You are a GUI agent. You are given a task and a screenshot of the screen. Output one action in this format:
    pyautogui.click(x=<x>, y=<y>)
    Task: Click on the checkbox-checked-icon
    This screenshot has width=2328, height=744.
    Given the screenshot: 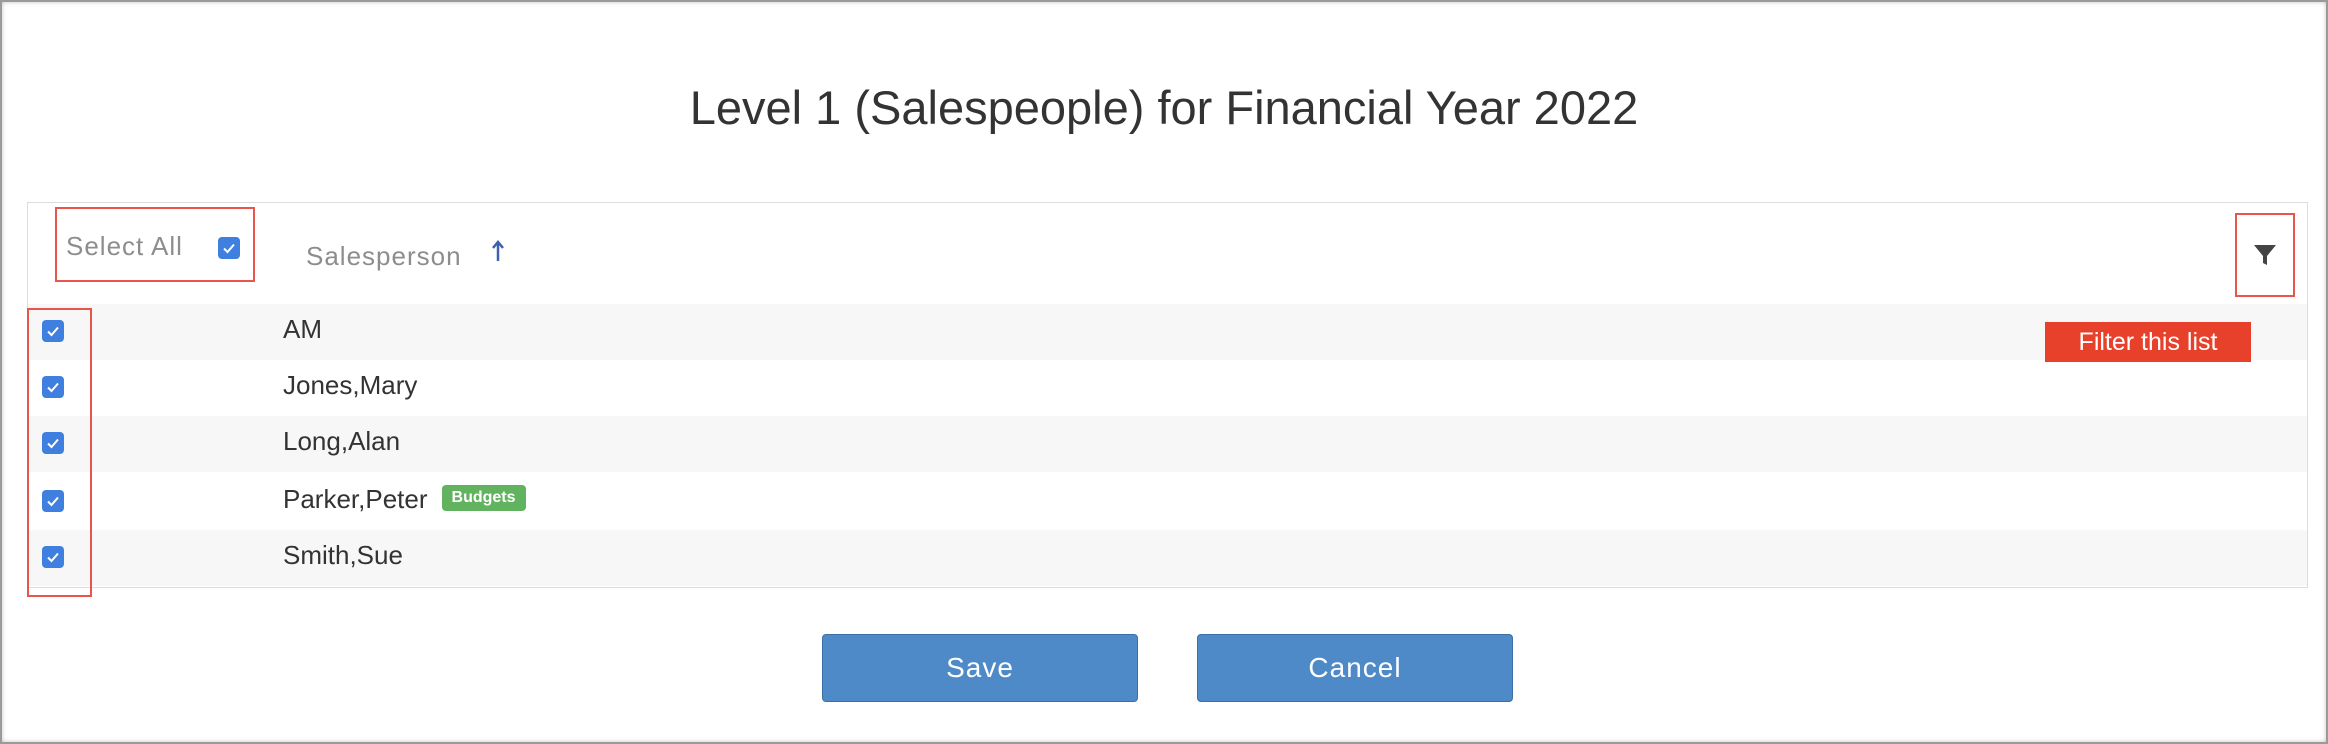 What is the action you would take?
    pyautogui.click(x=229, y=248)
    